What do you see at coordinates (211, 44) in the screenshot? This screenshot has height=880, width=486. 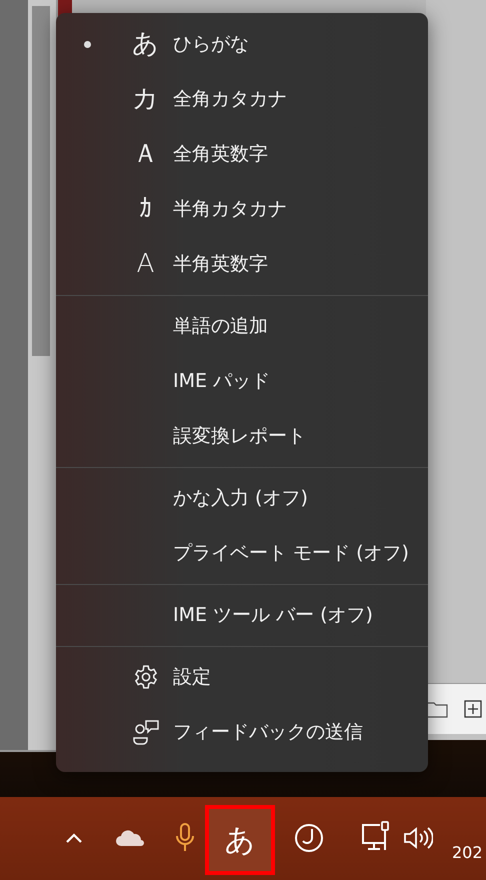 I see `menu-item-label: ひらがな` at bounding box center [211, 44].